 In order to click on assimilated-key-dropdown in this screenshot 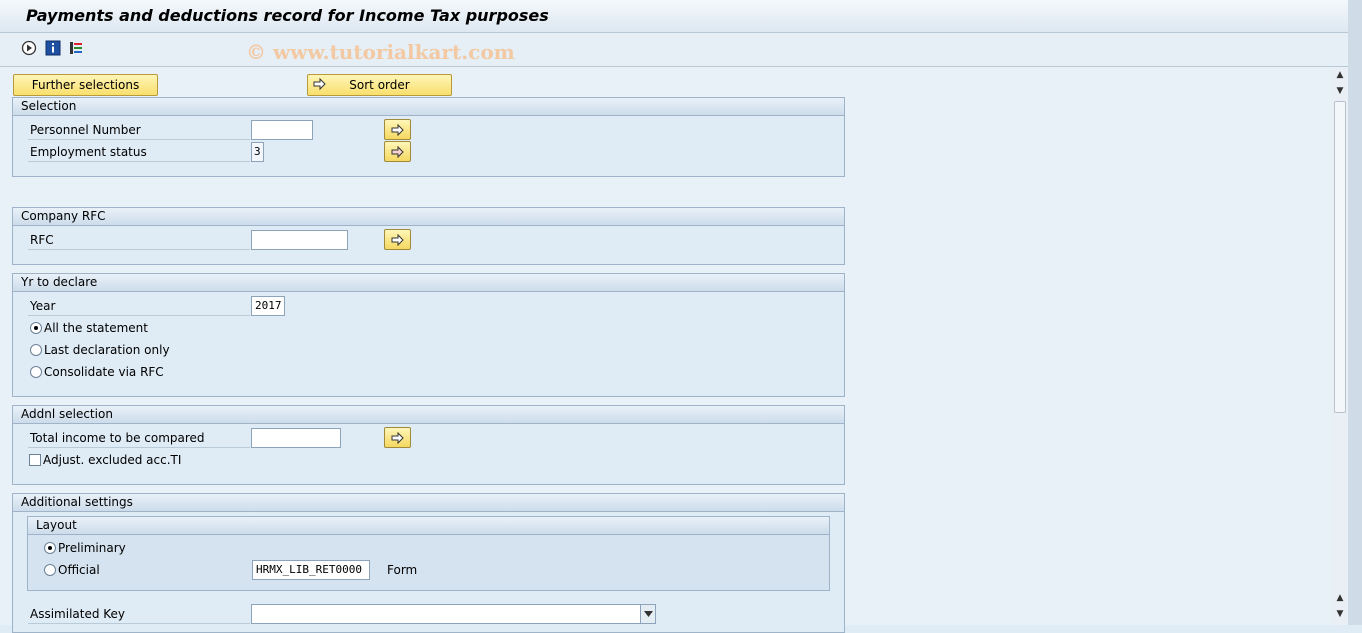, I will do `click(453, 614)`.